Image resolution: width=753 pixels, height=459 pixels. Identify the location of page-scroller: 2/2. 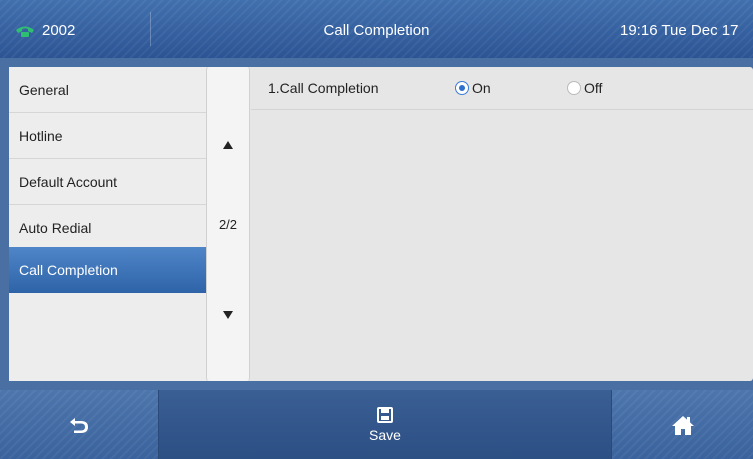
(228, 224).